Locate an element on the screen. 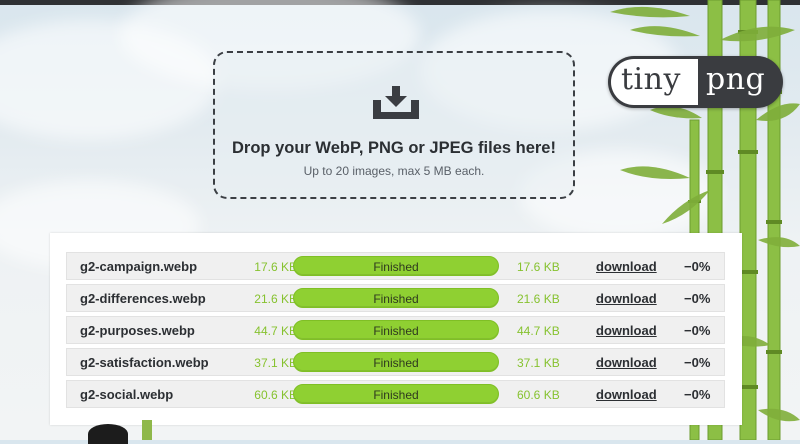 This screenshot has width=800, height=444. file-name: g2-social.webp is located at coordinates (127, 394).